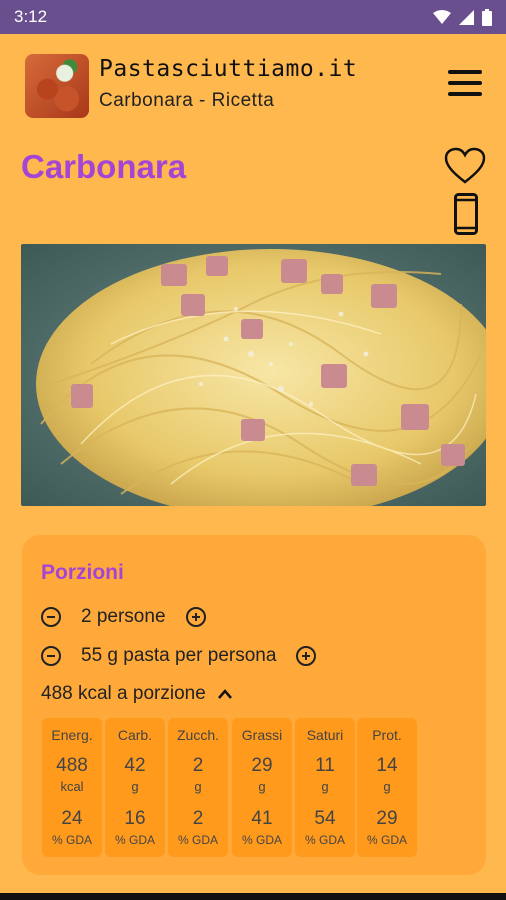 This screenshot has width=506, height=900. I want to click on nutrition-percent: 54, so click(325, 818).